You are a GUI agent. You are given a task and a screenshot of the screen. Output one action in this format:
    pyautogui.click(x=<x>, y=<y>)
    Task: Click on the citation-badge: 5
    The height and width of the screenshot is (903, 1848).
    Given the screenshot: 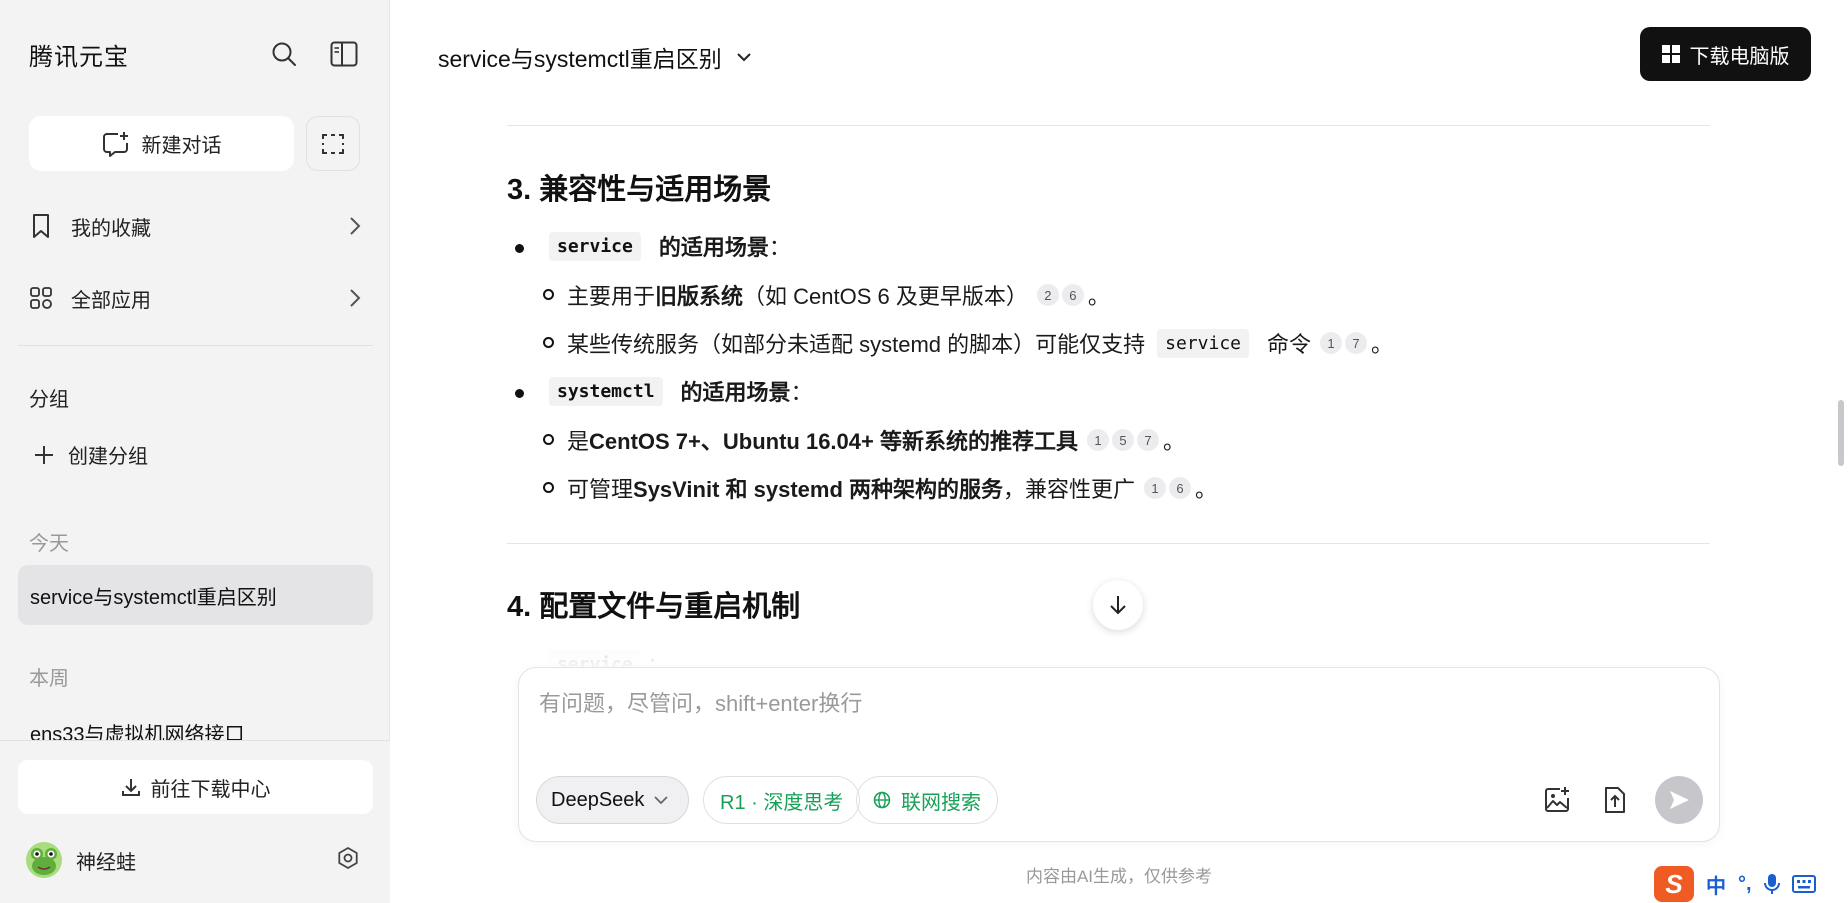 What is the action you would take?
    pyautogui.click(x=1122, y=440)
    